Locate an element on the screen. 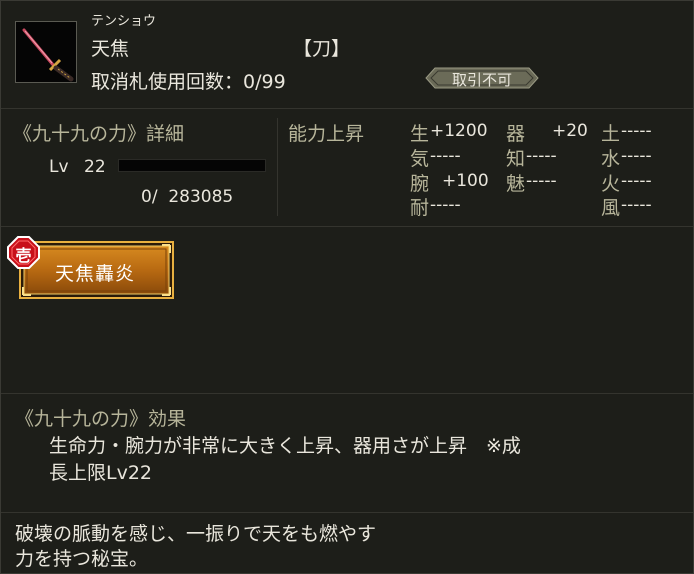  item-icon-box is located at coordinates (46, 52).